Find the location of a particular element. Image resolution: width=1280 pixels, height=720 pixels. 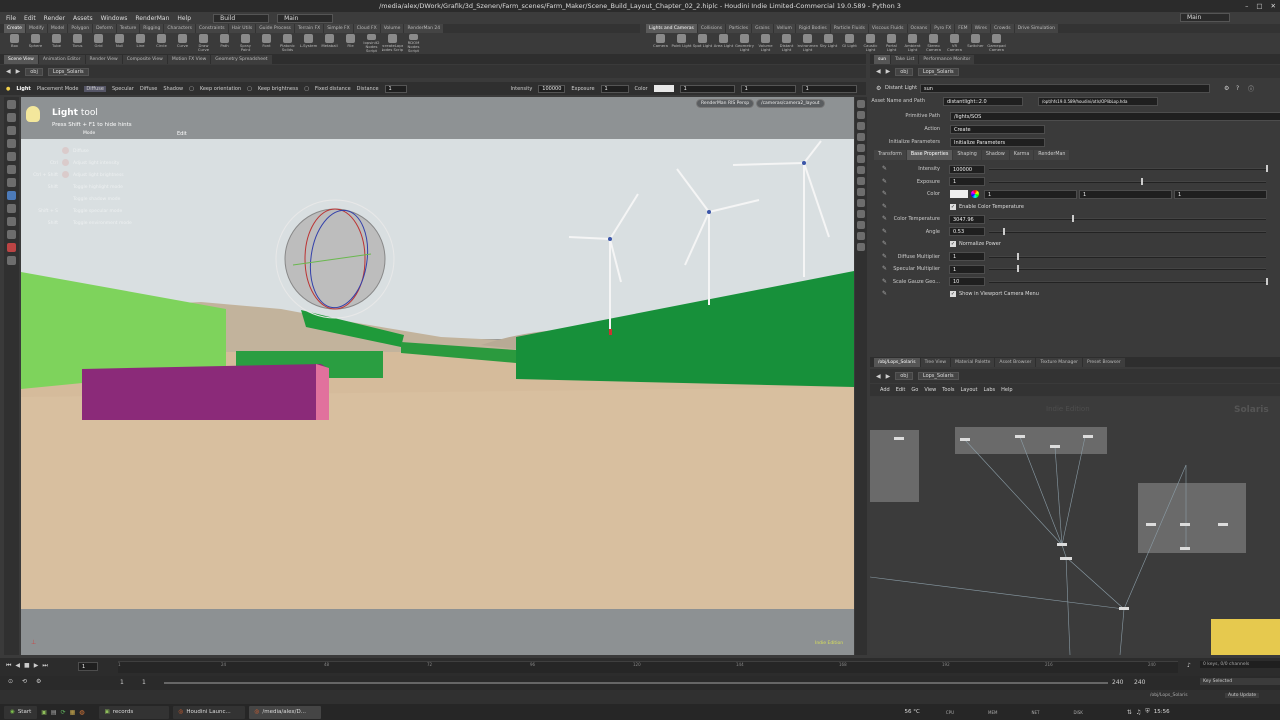

ghost-icon is located at coordinates (861, 214).